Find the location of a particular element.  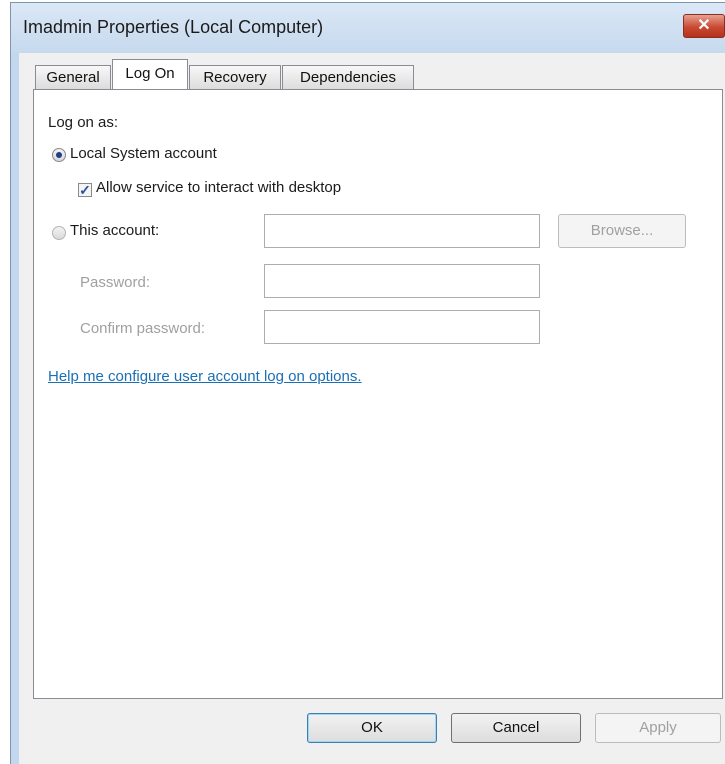

account-field is located at coordinates (402, 231).